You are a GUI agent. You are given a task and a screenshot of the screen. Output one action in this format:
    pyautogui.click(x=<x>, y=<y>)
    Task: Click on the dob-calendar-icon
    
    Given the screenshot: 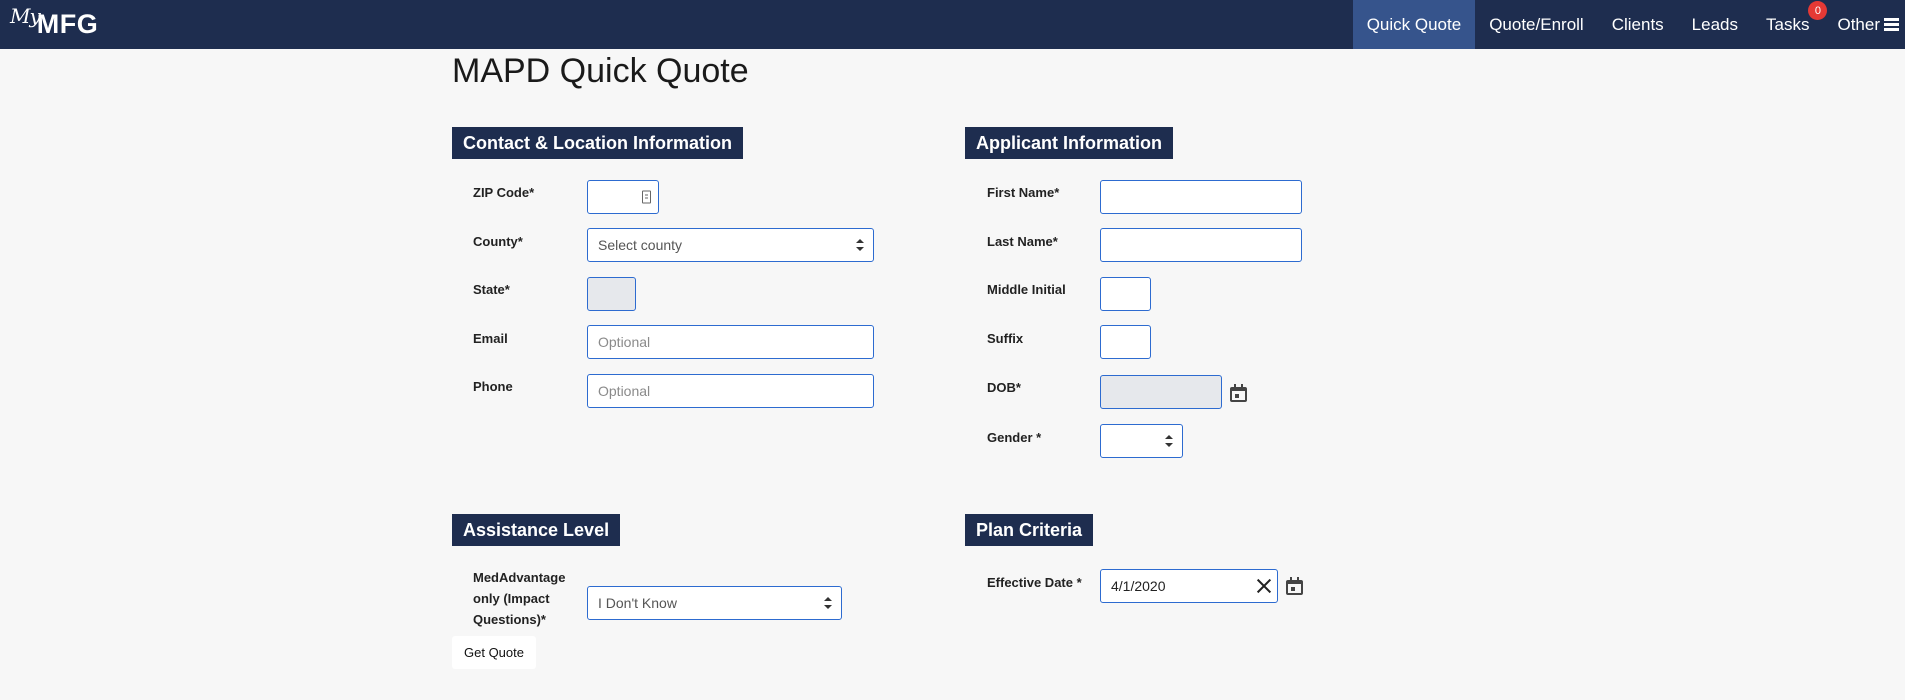 What is the action you would take?
    pyautogui.click(x=1238, y=393)
    